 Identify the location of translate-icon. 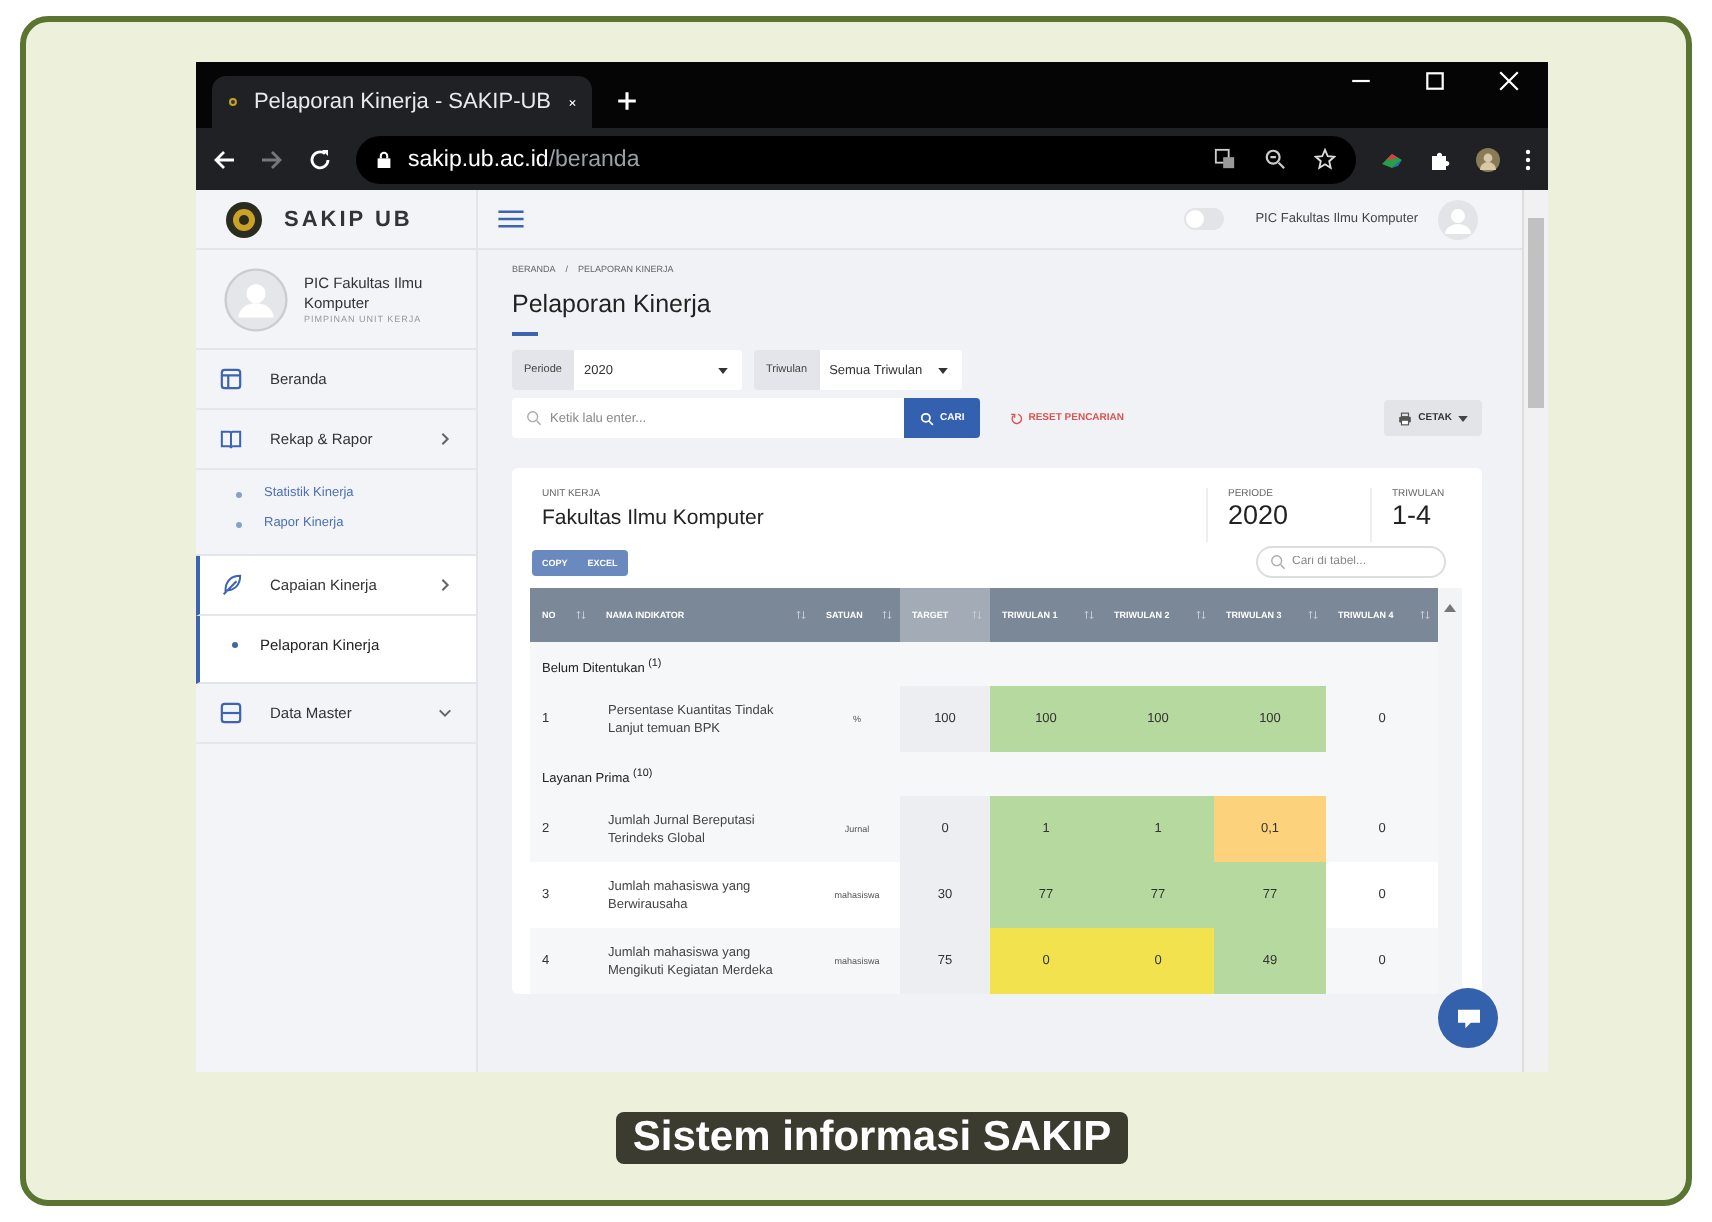
(1225, 159).